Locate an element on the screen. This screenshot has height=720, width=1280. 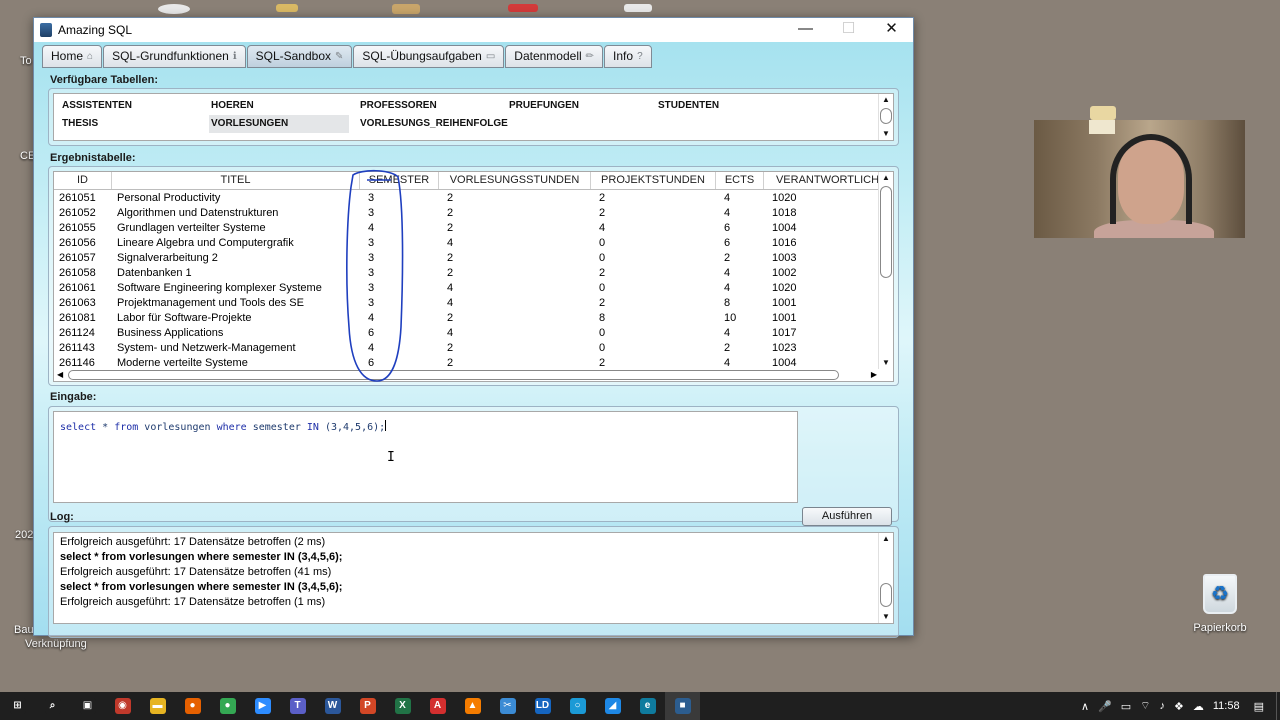
word-icon: W is located at coordinates (332, 706).